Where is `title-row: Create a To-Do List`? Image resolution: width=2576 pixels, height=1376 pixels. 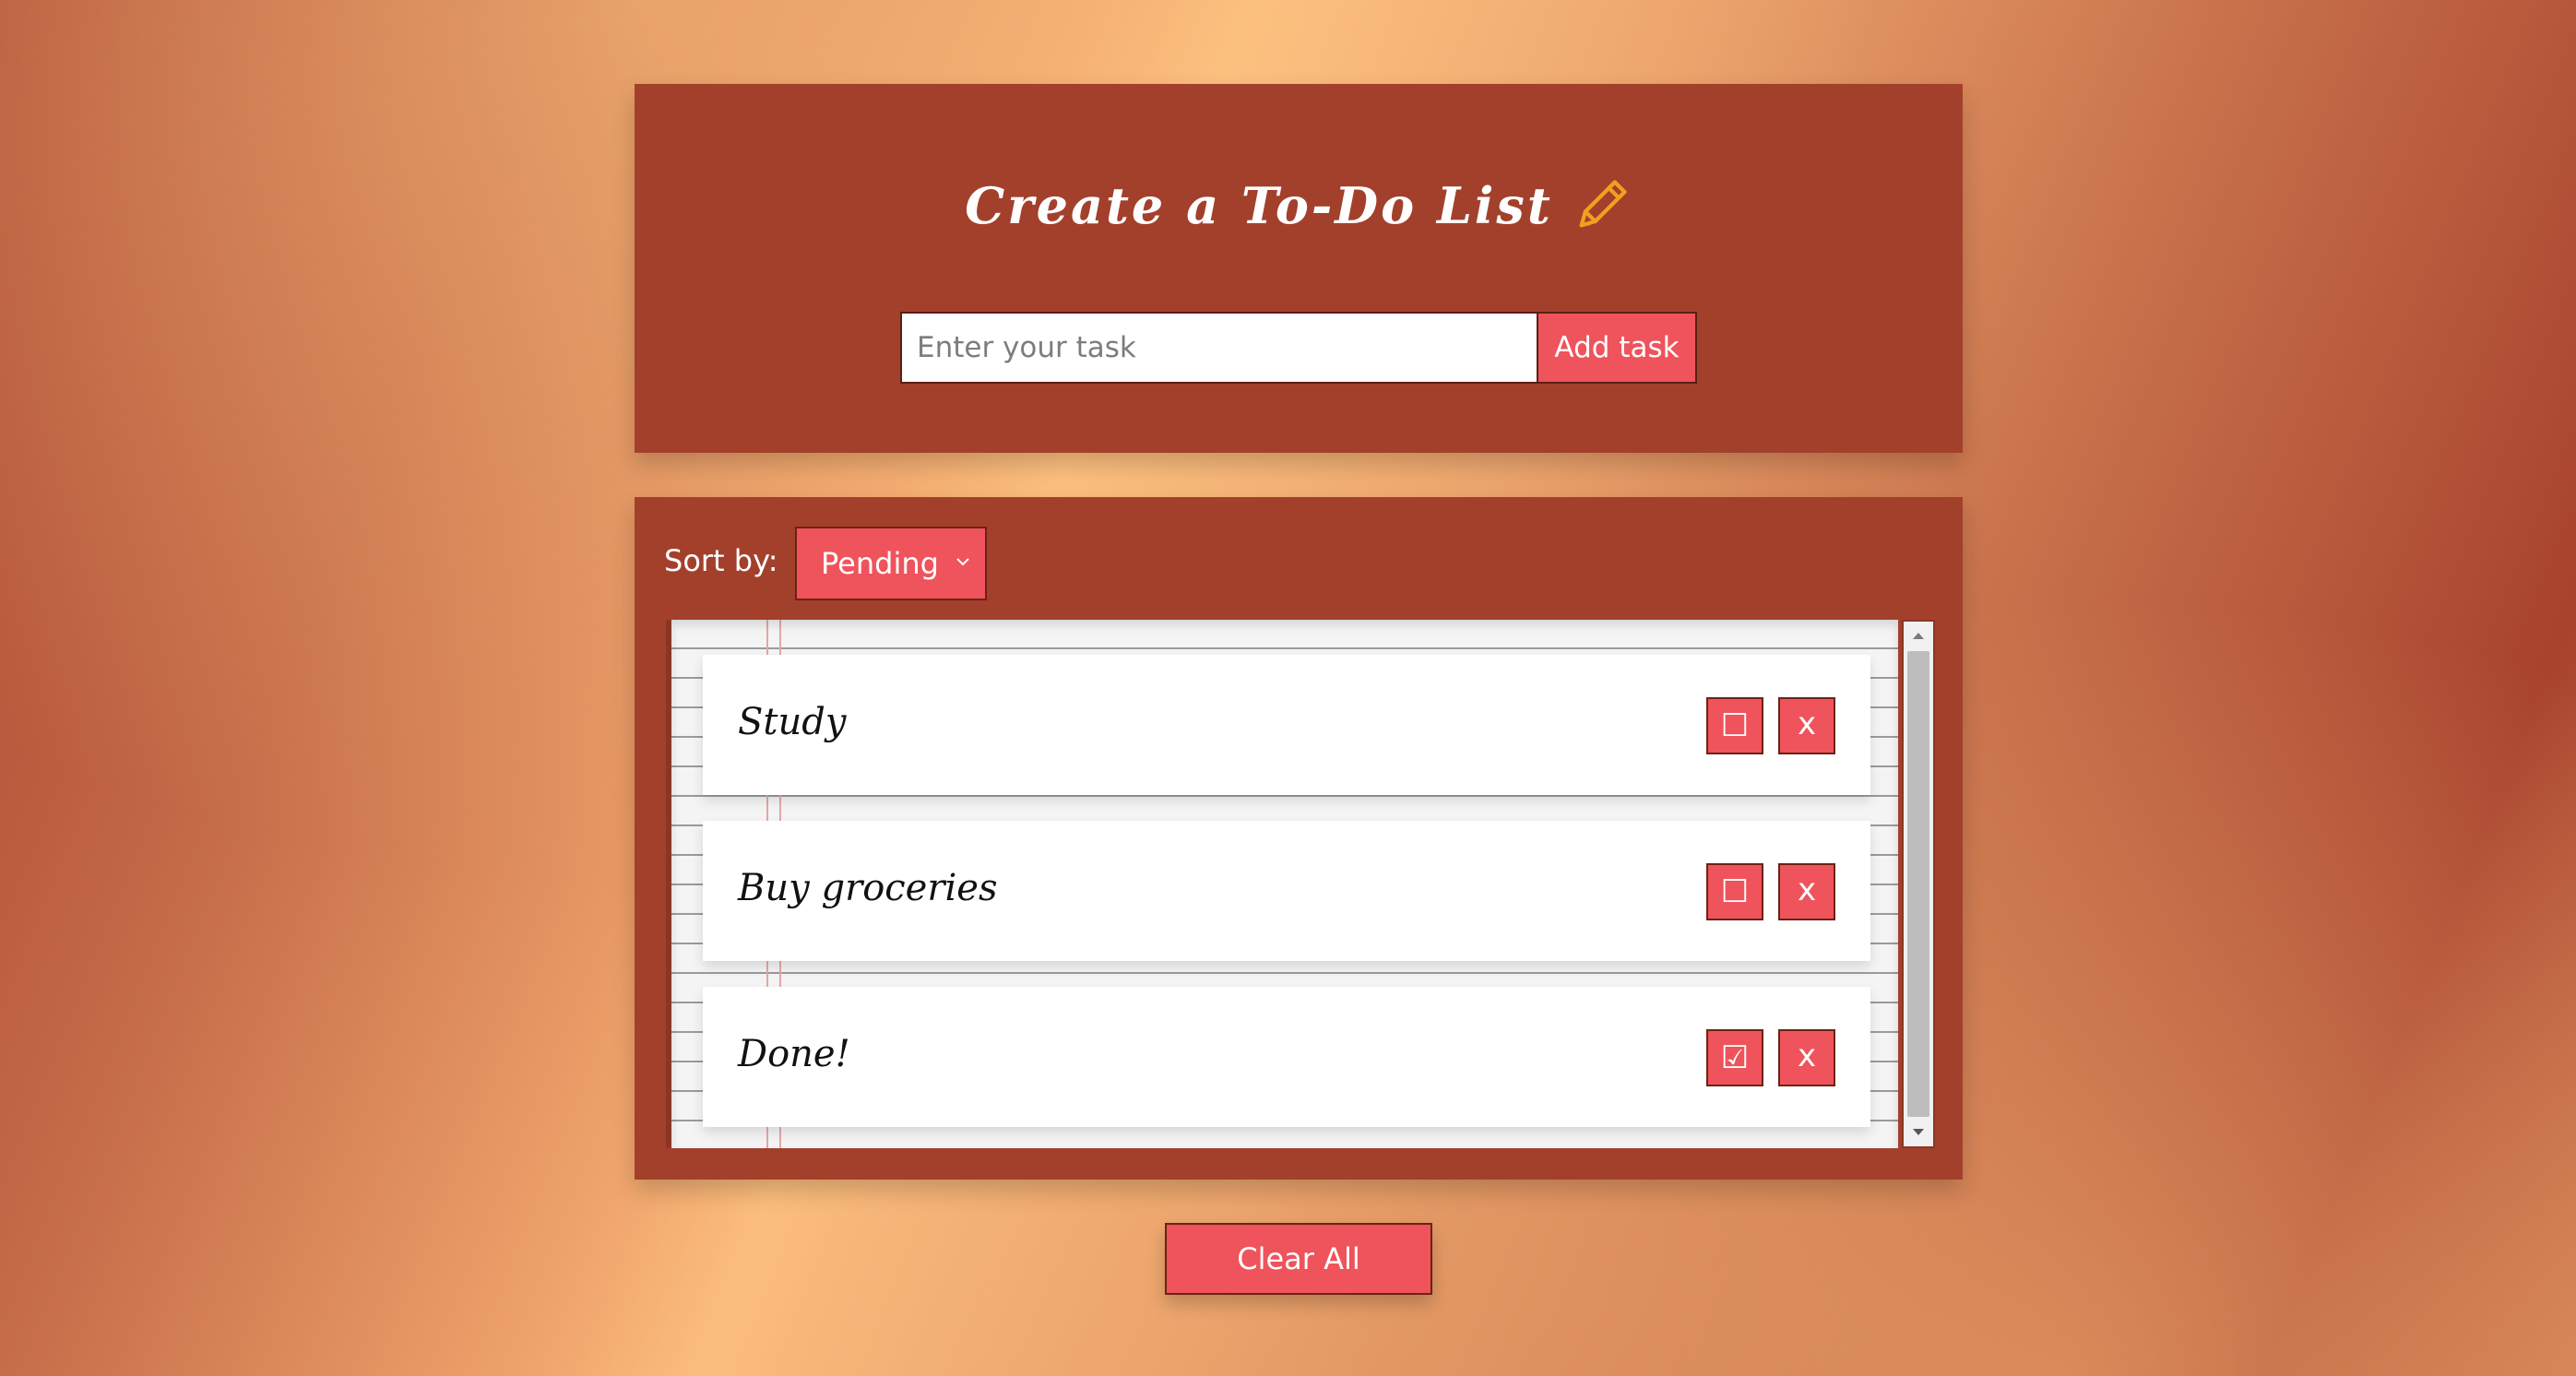 title-row: Create a To-Do List is located at coordinates (1299, 206).